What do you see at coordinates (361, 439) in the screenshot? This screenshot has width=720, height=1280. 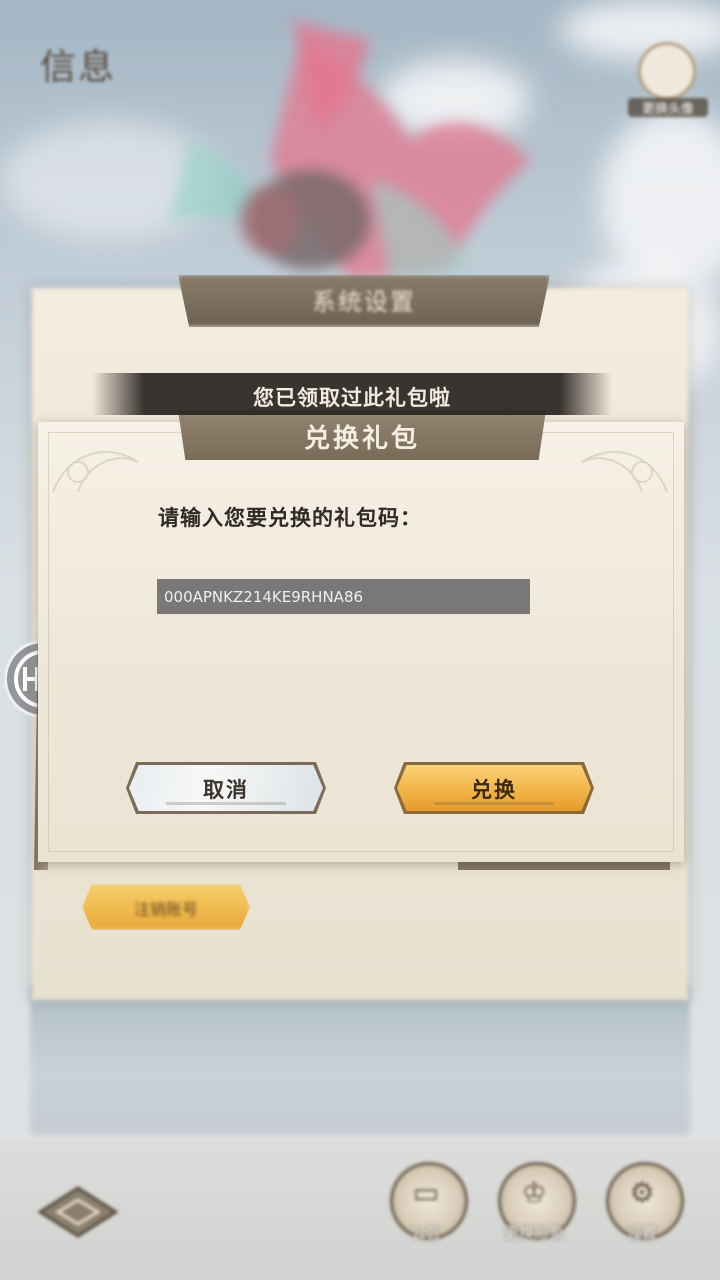 I see `dialog-title: 兑换礼包` at bounding box center [361, 439].